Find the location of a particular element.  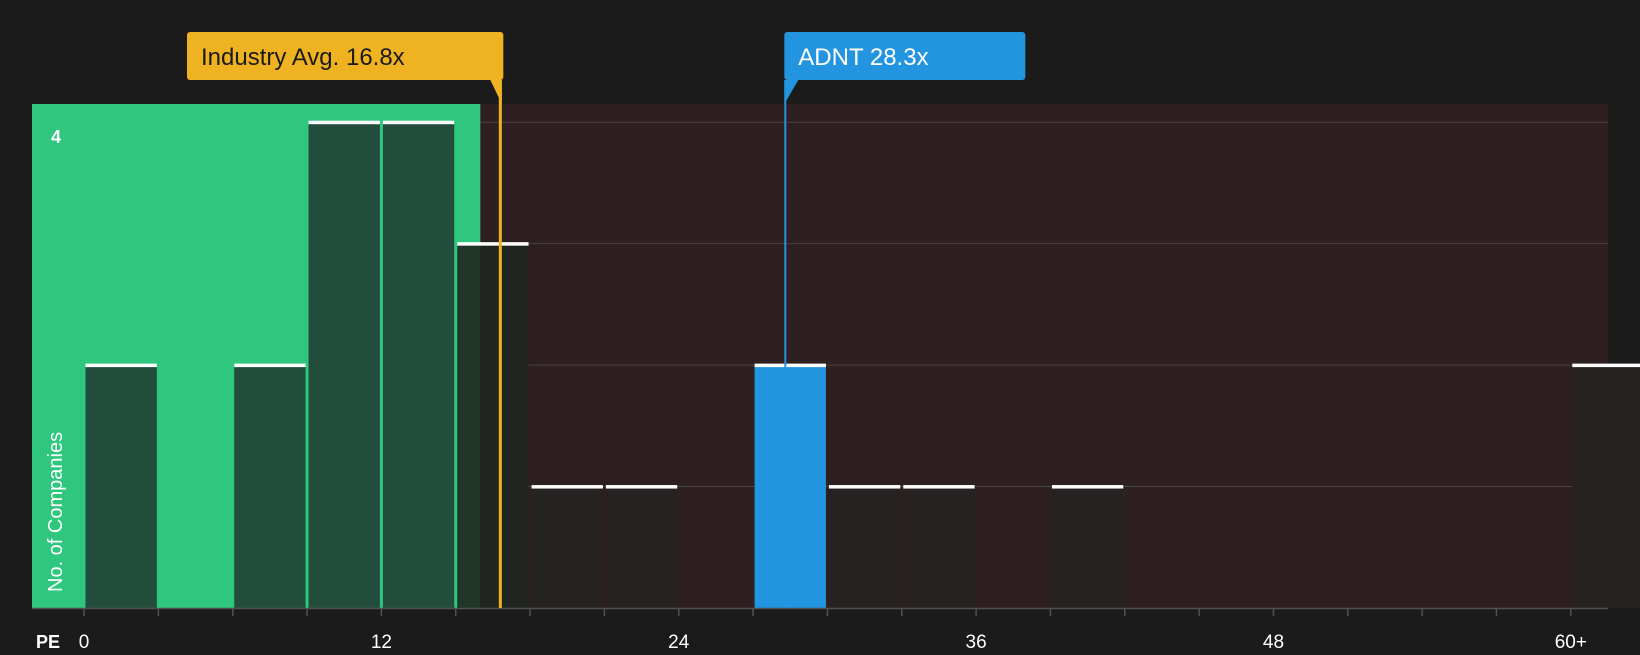

x-tick-label: 48 is located at coordinates (1273, 641).